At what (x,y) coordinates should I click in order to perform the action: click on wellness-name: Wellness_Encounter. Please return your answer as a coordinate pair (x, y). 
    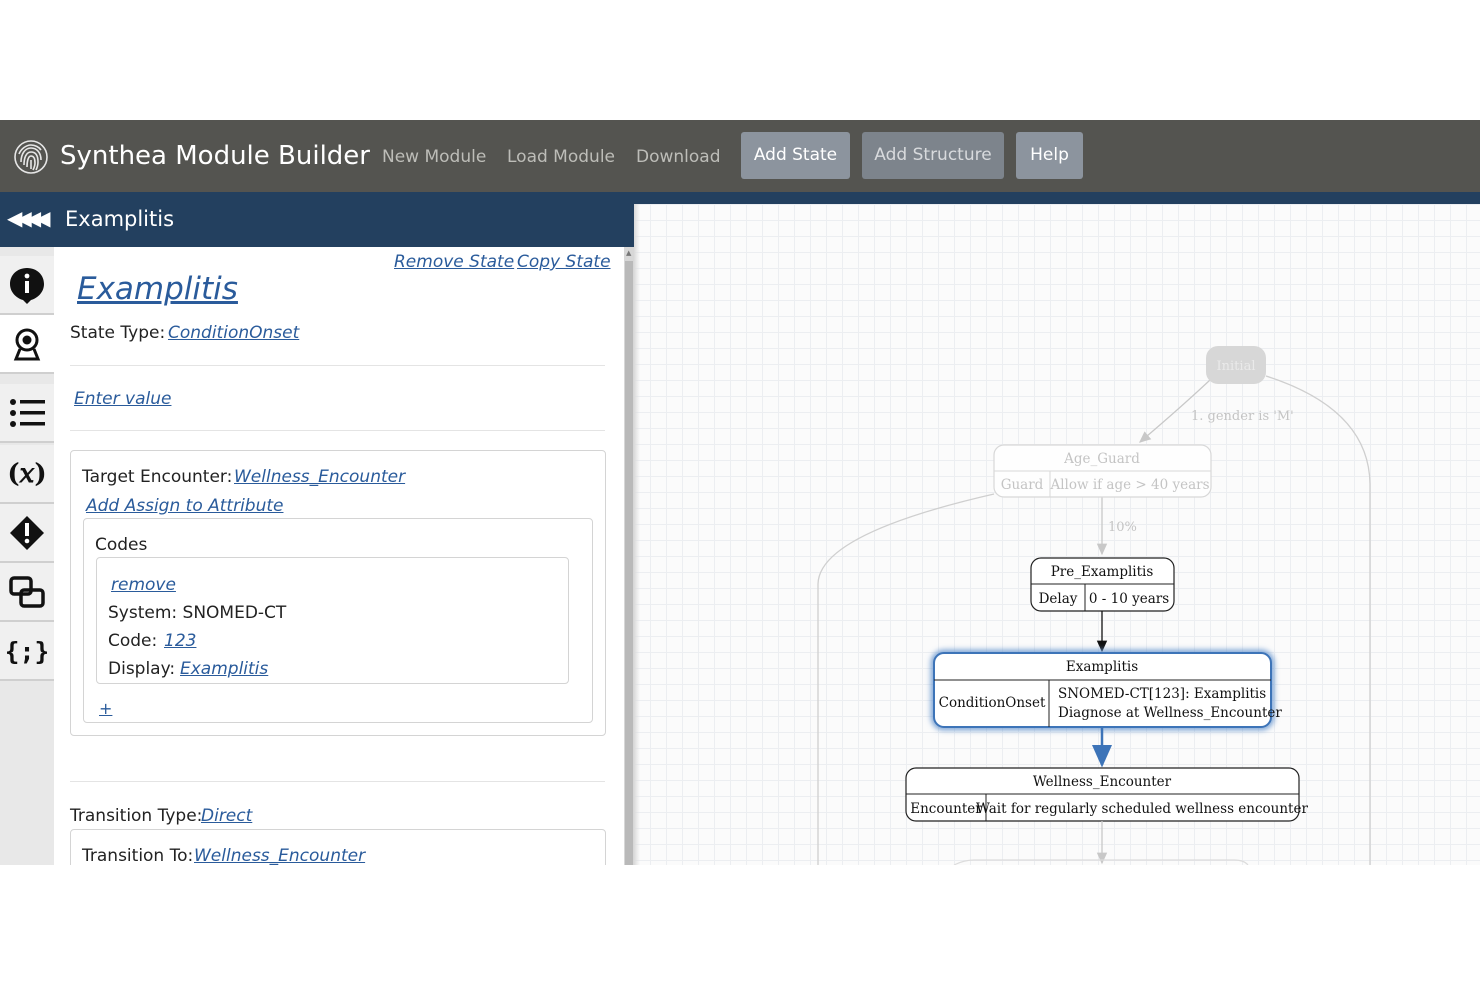
    Looking at the image, I should click on (1102, 782).